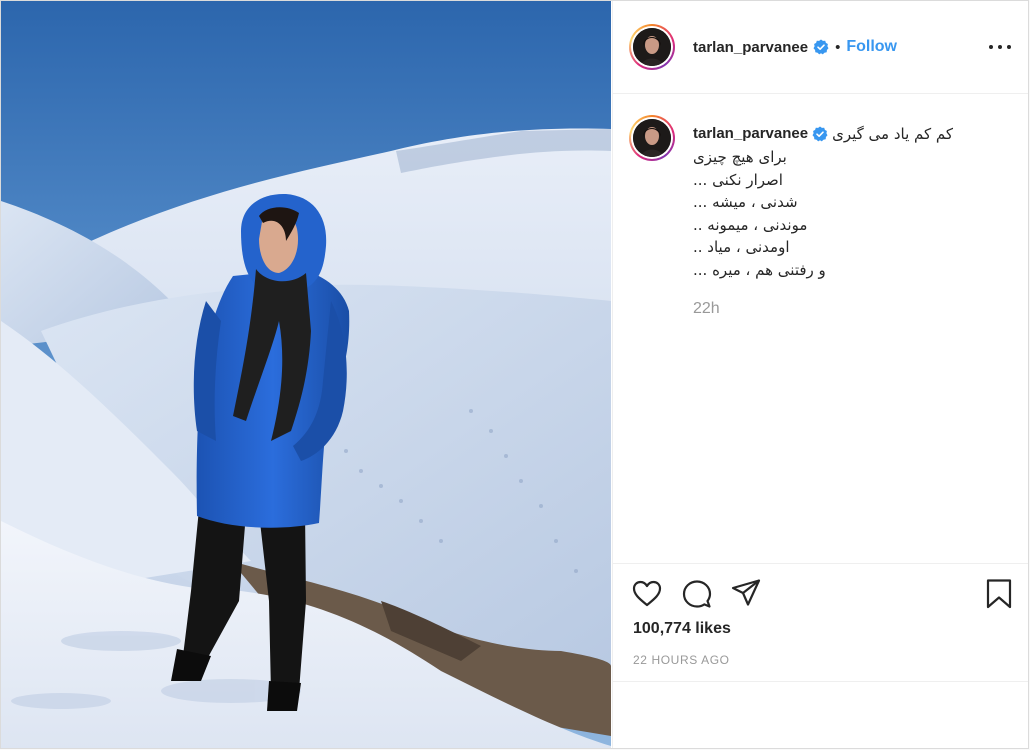 The image size is (1030, 750). What do you see at coordinates (893, 133) in the screenshot?
I see `caption-line: کم کم یاد می گیری` at bounding box center [893, 133].